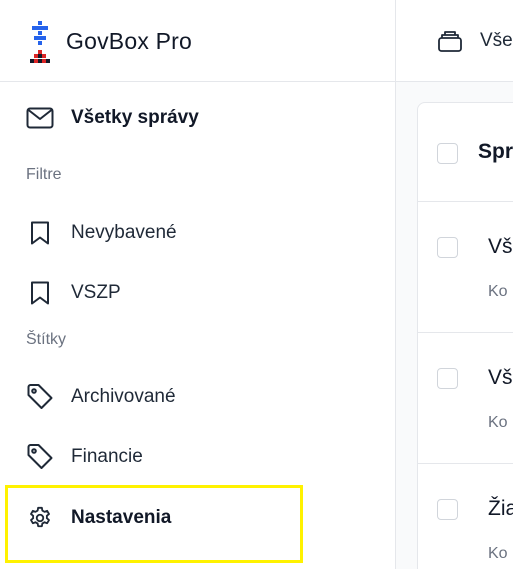 Image resolution: width=513 pixels, height=569 pixels. Describe the element at coordinates (154, 524) in the screenshot. I see `focus-highlight` at that location.